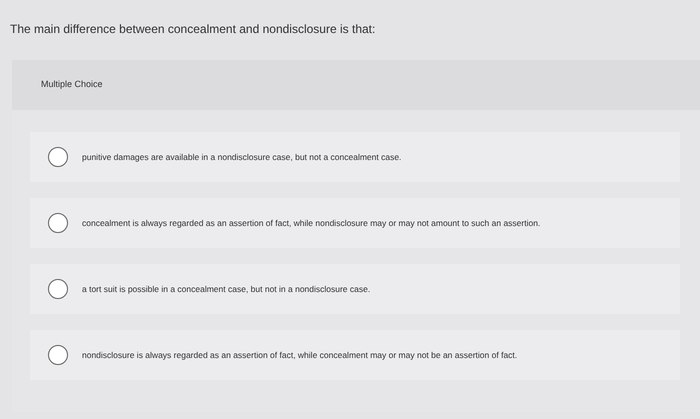  What do you see at coordinates (311, 223) in the screenshot?
I see `option-text: concealment is always regarded as an assertion of fact, while nondisclosure may or may not amount to such an assertion.` at bounding box center [311, 223].